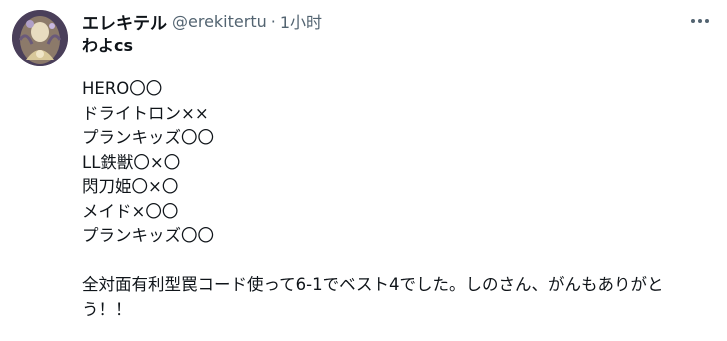  What do you see at coordinates (373, 297) in the screenshot?
I see `tweet-closing-text: 全対面有利型罠コード使って6-1でベスト4でした。しのさん、がんもありがとう！！` at bounding box center [373, 297].